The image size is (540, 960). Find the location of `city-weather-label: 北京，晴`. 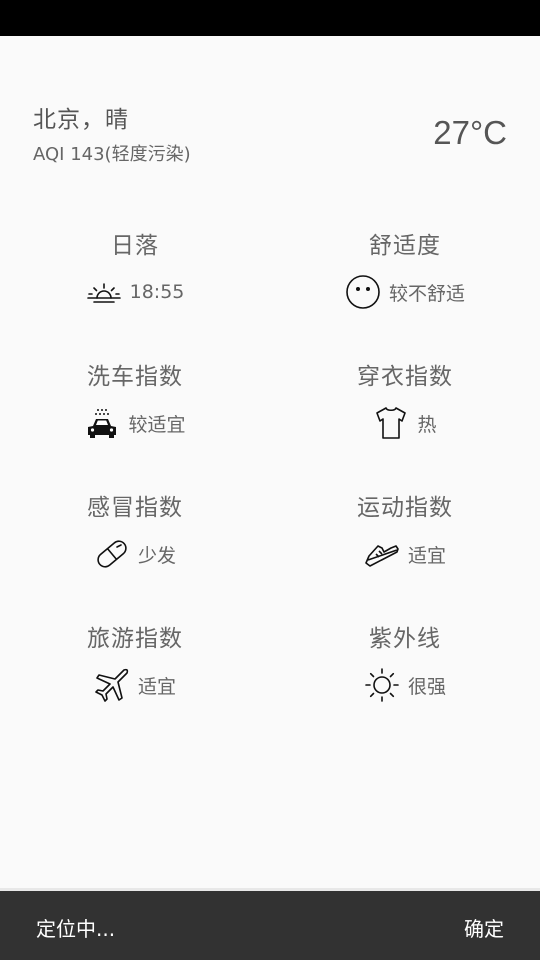

city-weather-label: 北京，晴 is located at coordinates (81, 120).